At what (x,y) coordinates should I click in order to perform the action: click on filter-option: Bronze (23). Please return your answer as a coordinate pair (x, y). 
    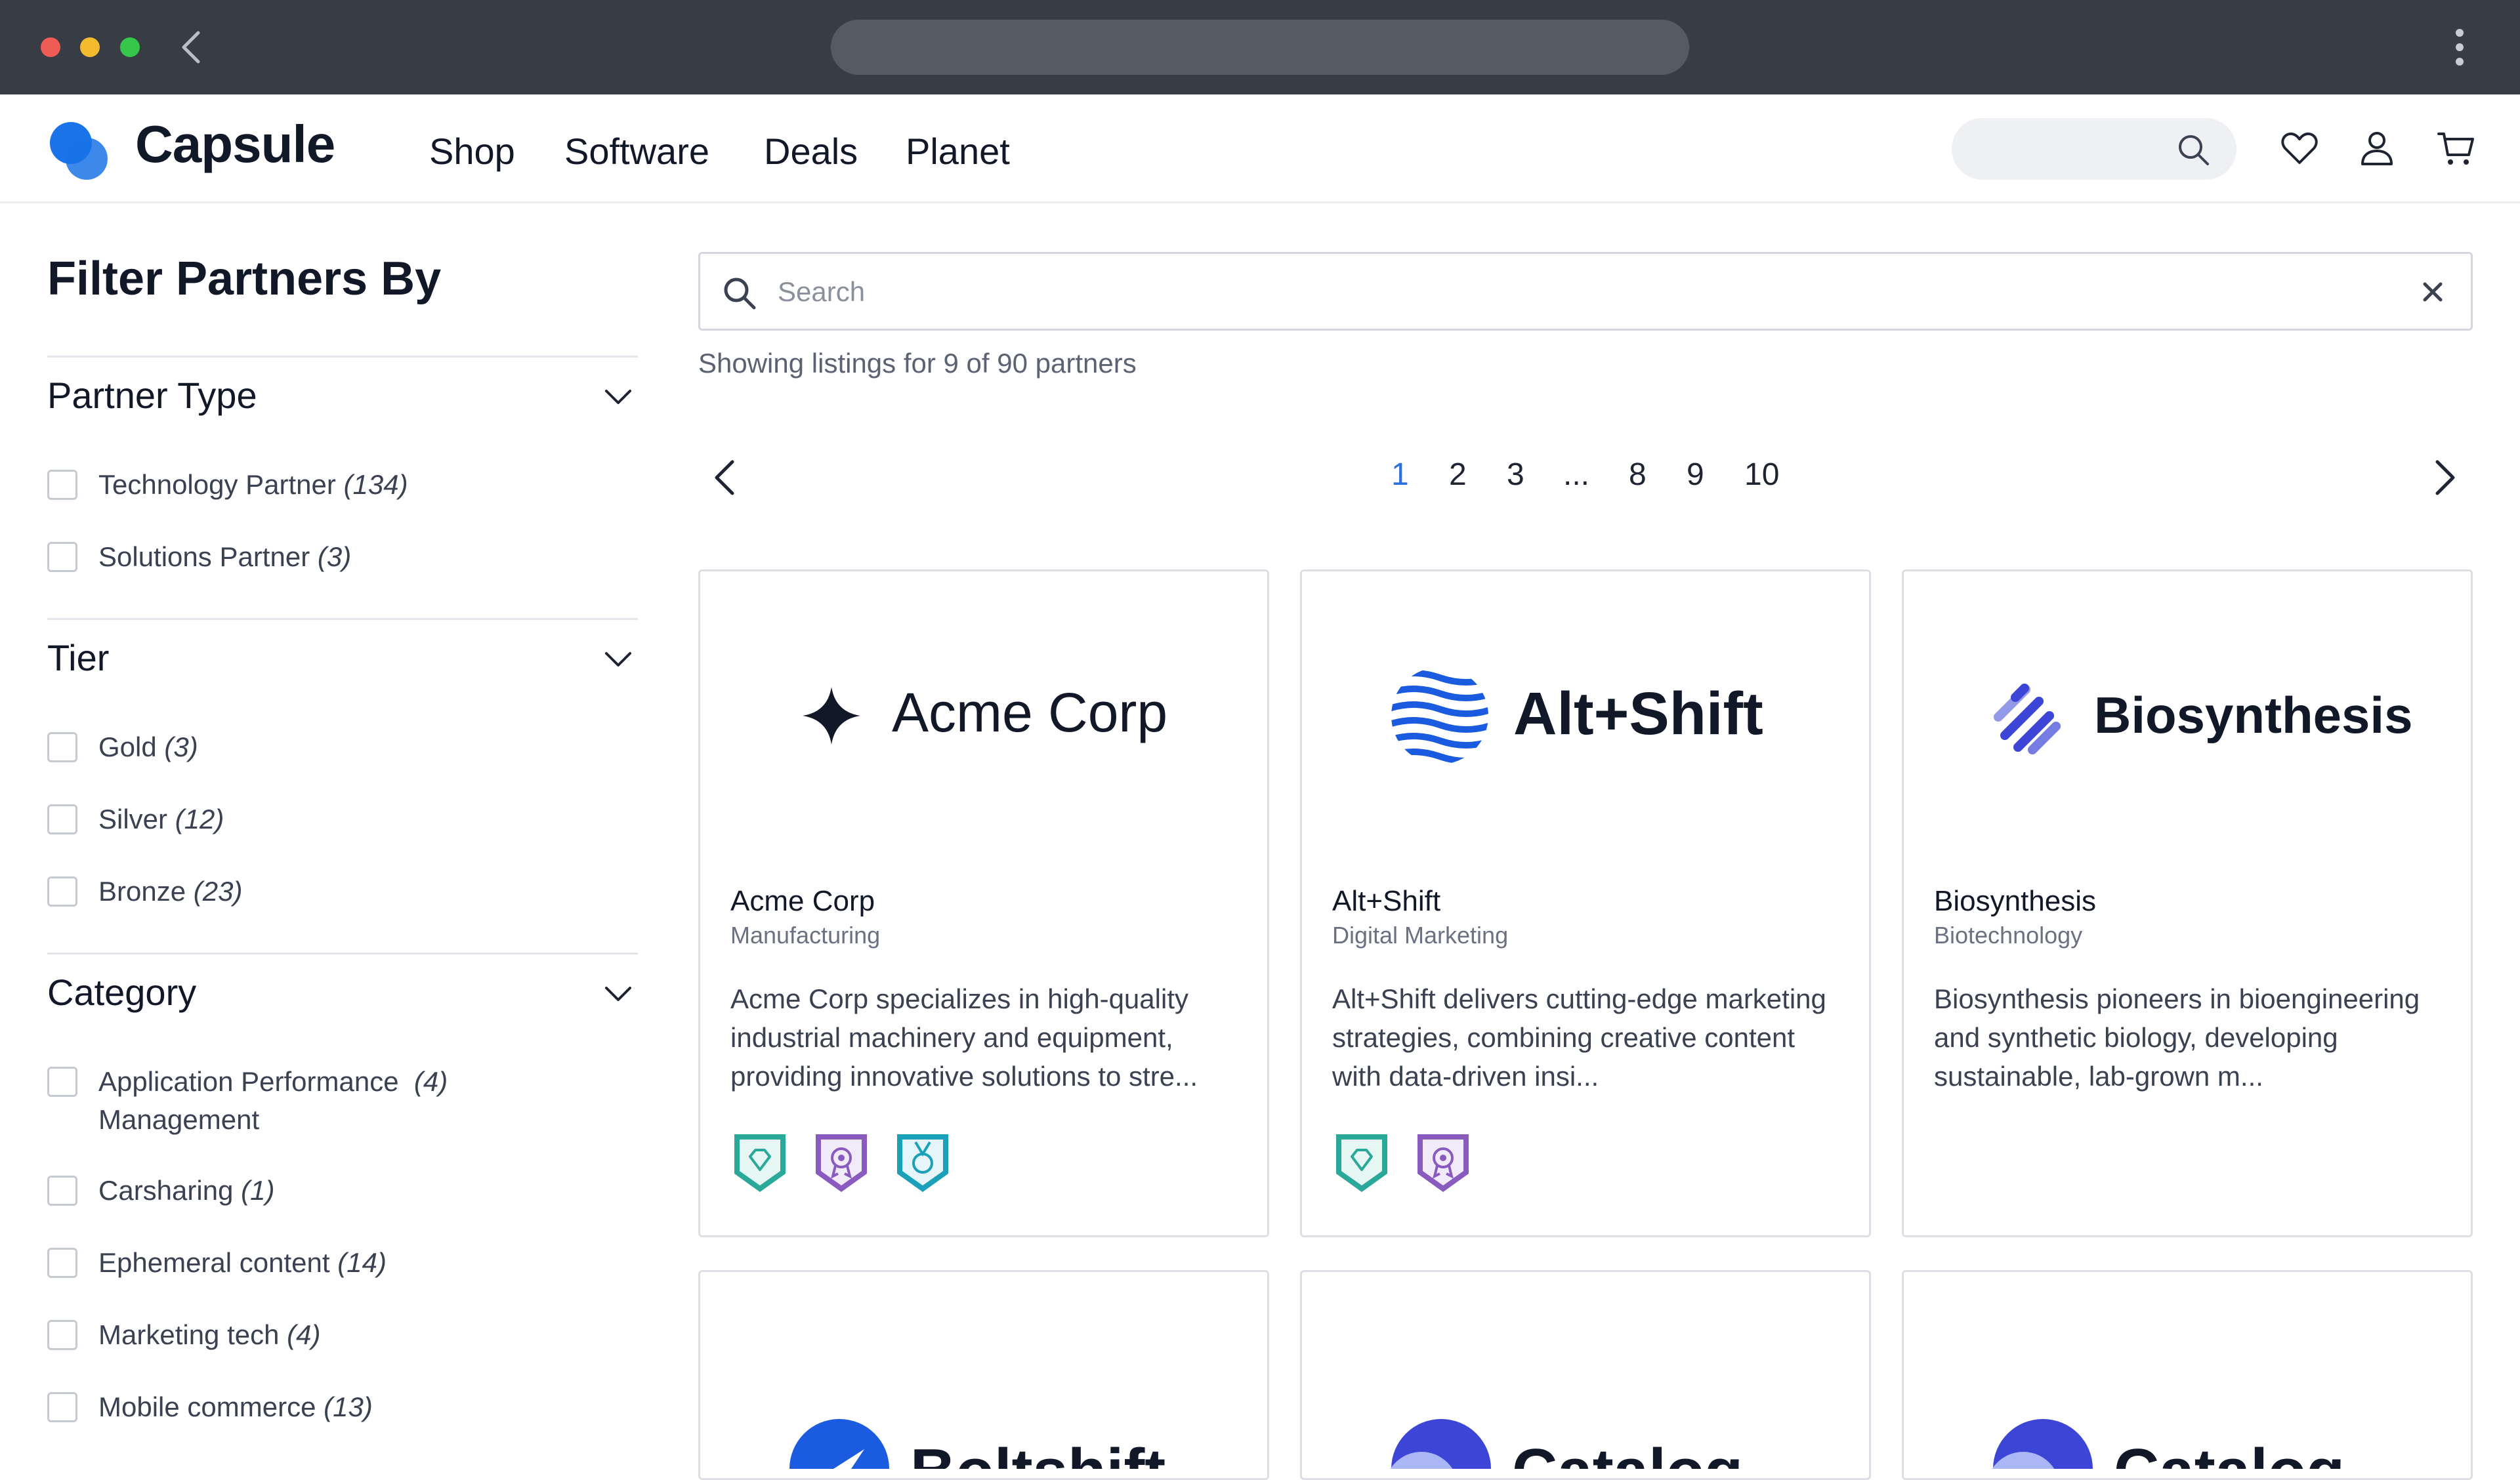
    Looking at the image, I should click on (342, 892).